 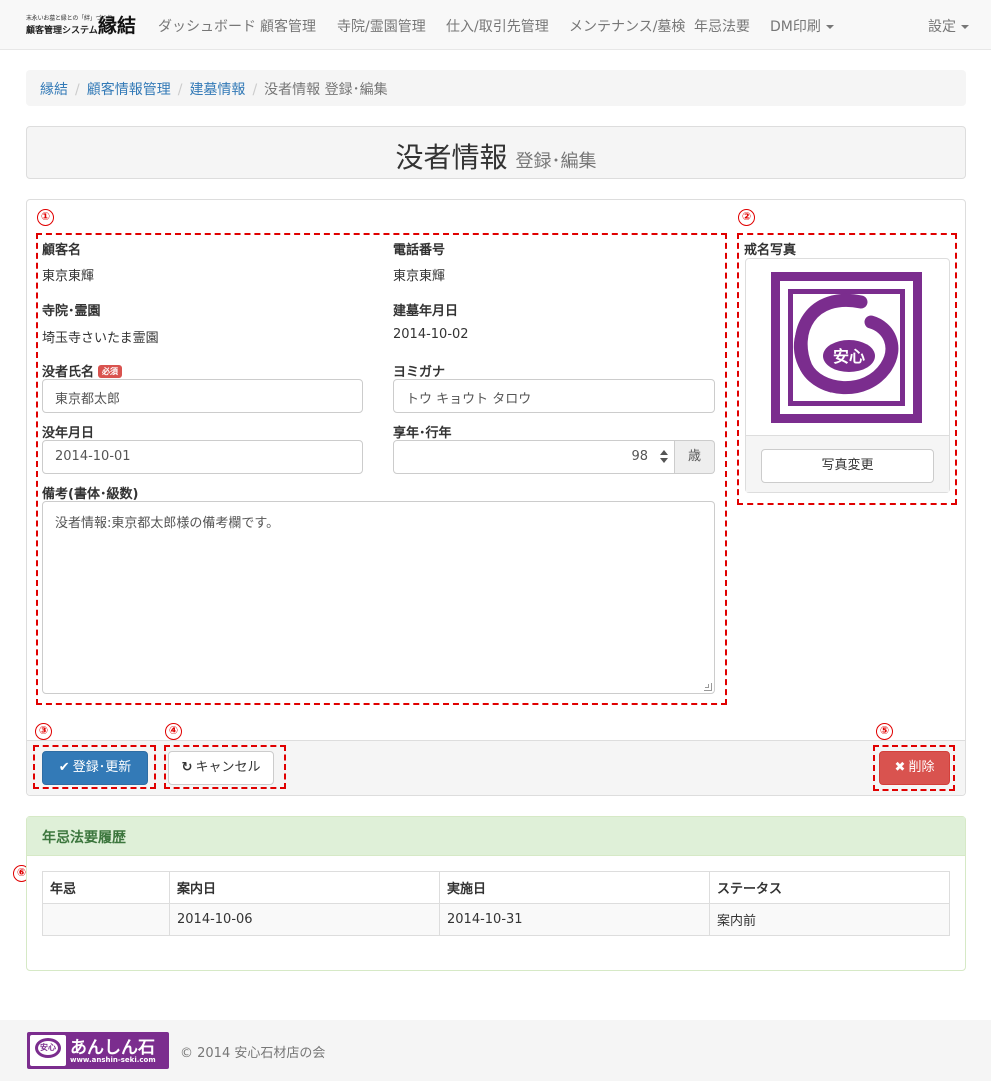 I want to click on anshin-seki-logo: 安心 あんしん石 www.anshin-seki.com, so click(x=98, y=1050).